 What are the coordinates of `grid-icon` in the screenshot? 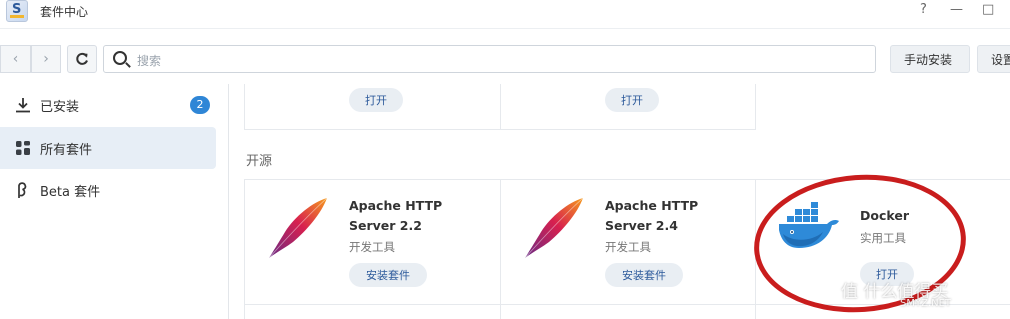 It's located at (23, 148).